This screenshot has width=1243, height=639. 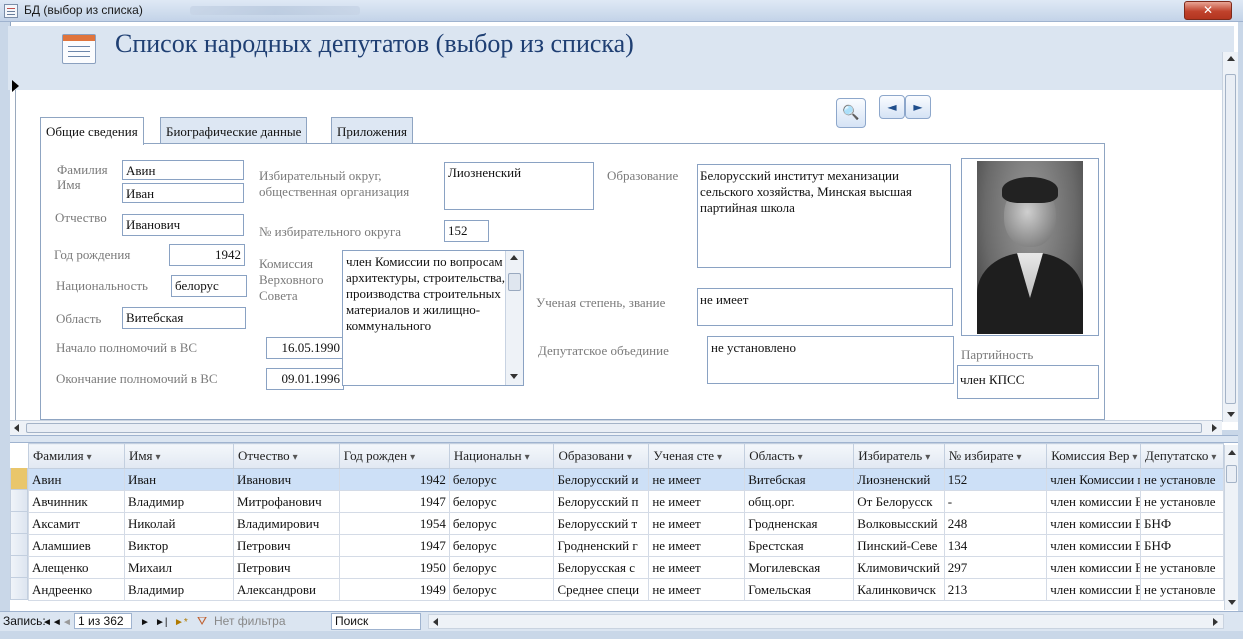 I want to click on form-horizontal-scrollbar, so click(x=616, y=427).